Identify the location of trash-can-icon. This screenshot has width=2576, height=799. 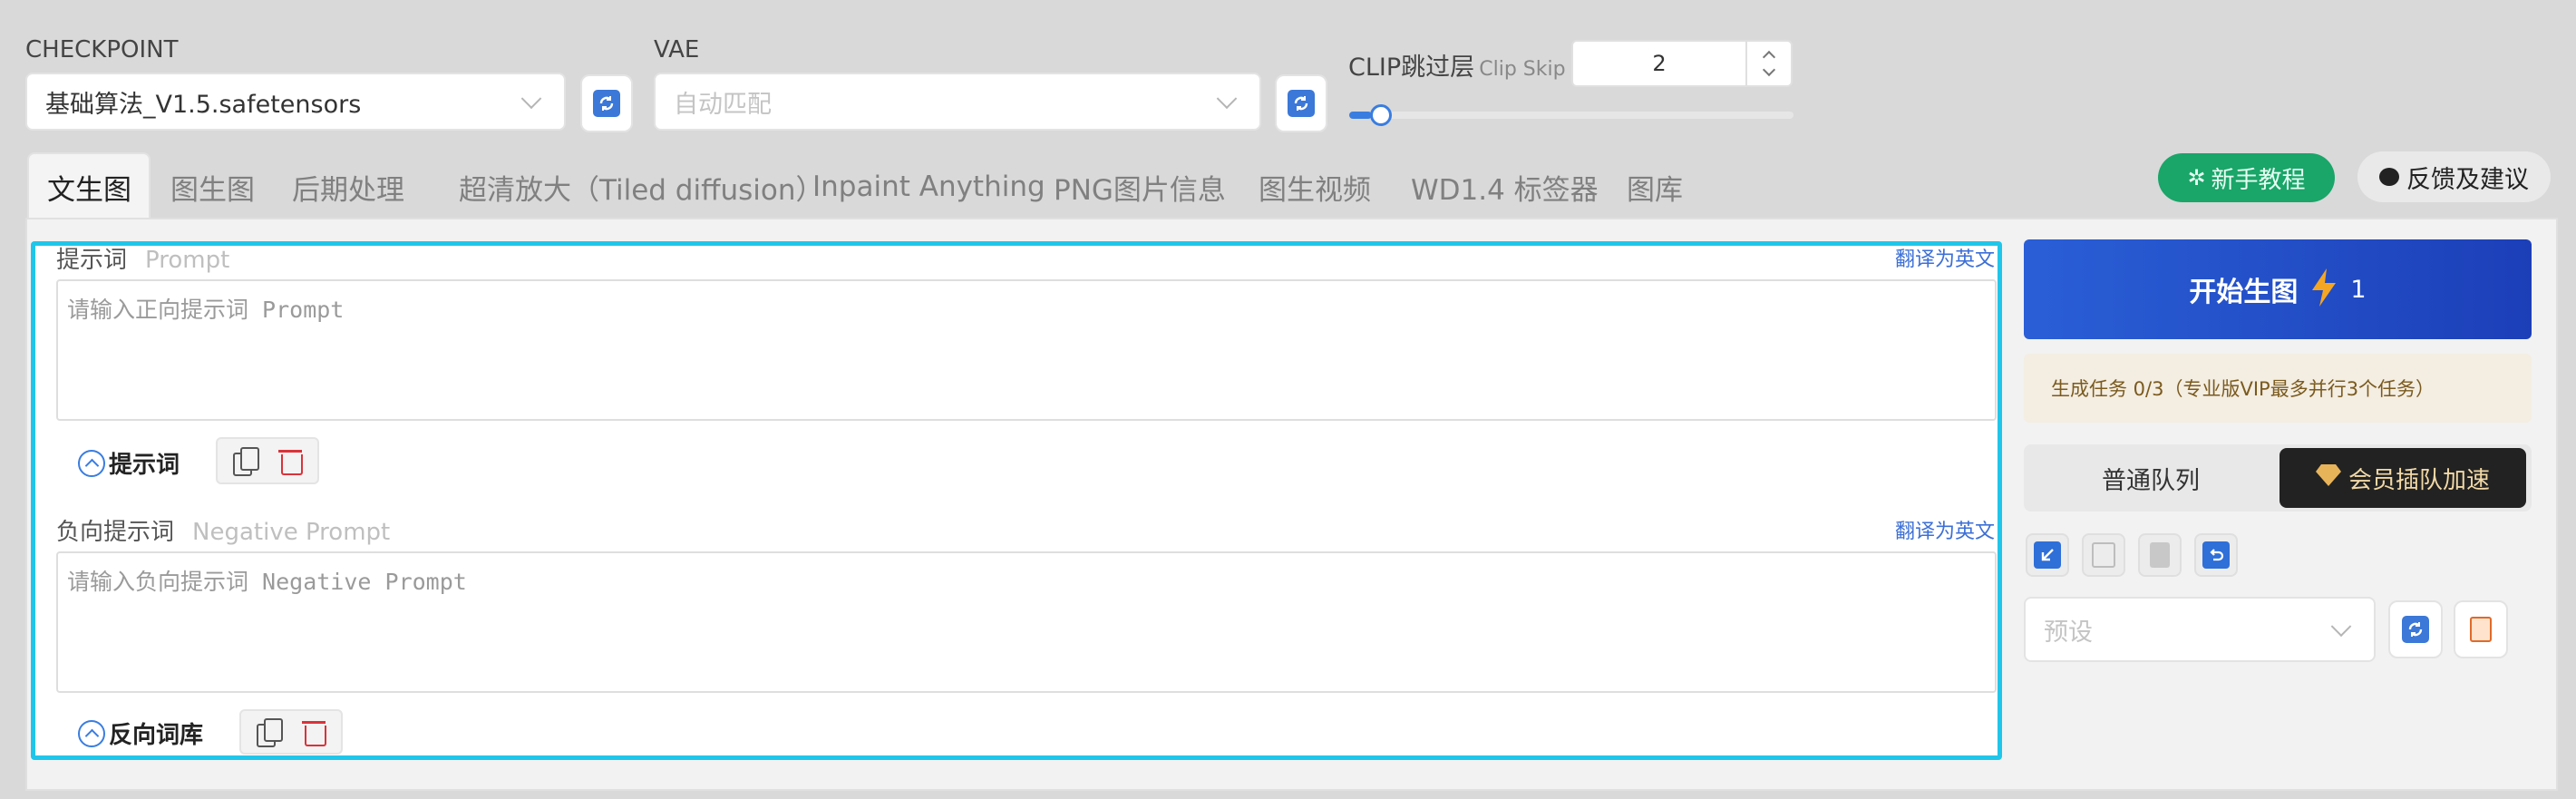
(2103, 555).